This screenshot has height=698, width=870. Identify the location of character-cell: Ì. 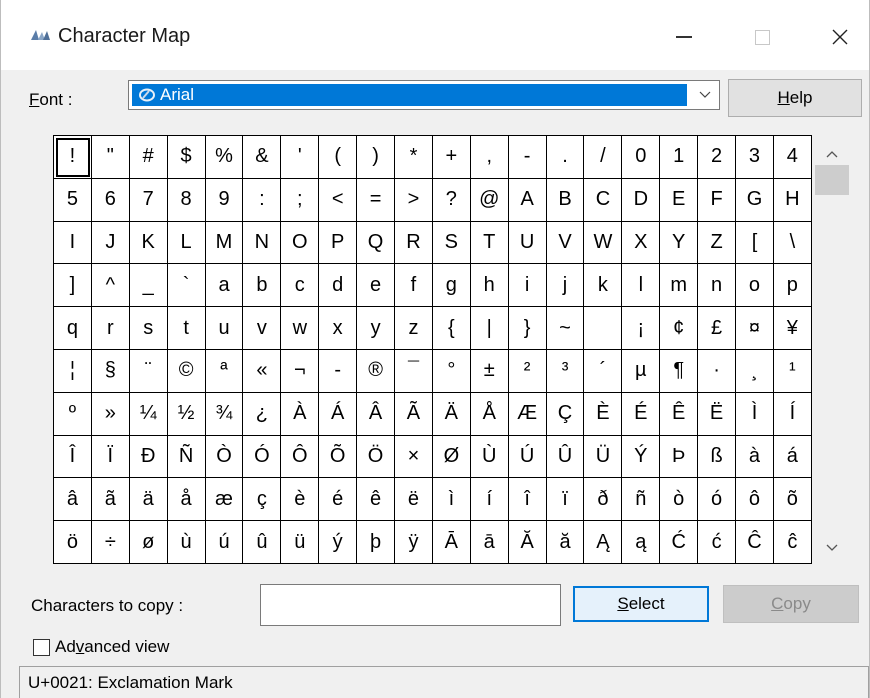
(755, 414).